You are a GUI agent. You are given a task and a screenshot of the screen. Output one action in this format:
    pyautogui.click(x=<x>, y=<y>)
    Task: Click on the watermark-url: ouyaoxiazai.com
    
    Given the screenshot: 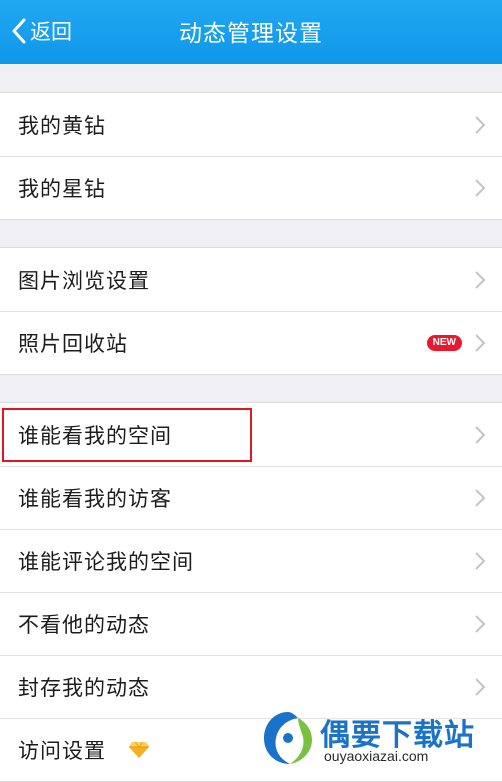 What is the action you would take?
    pyautogui.click(x=376, y=756)
    